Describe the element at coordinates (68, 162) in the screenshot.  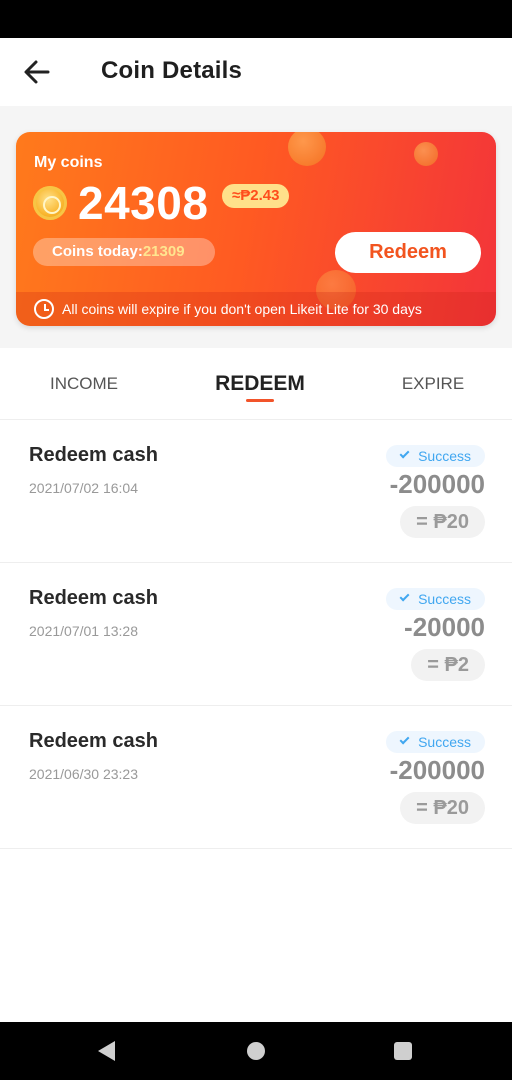
I see `my-coins-label: My coins` at that location.